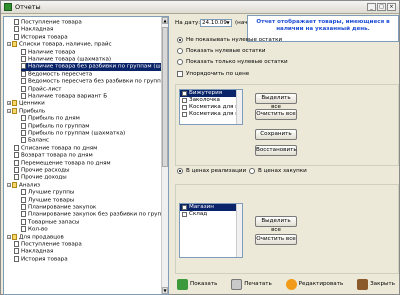 The height and width of the screenshot is (295, 400). I want to click on tree-item-label: Поступление товара, so click(51, 244).